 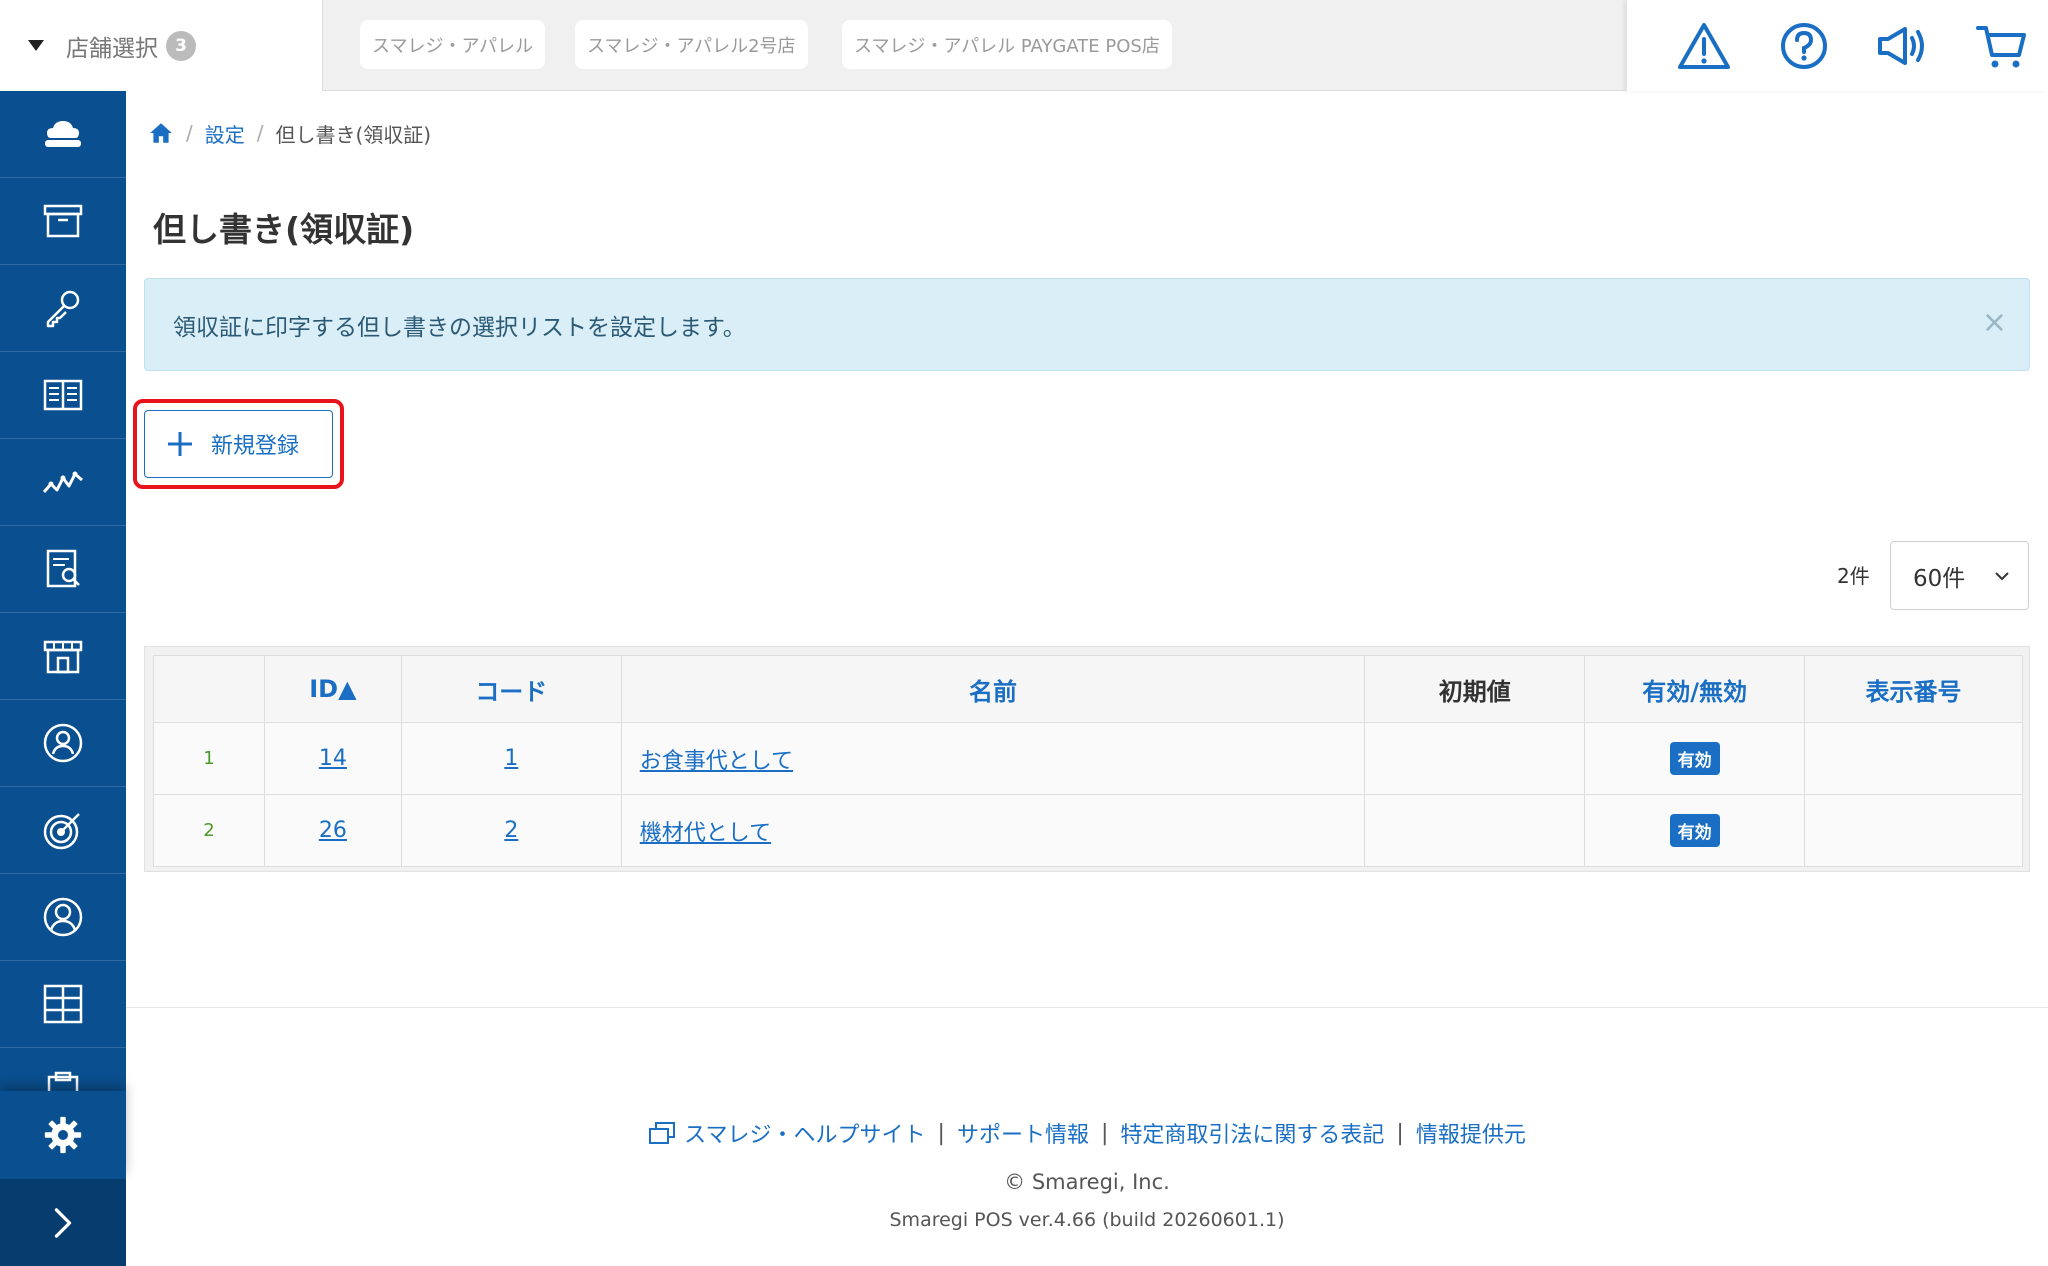 I want to click on sidebar-item-staff, so click(x=63, y=743).